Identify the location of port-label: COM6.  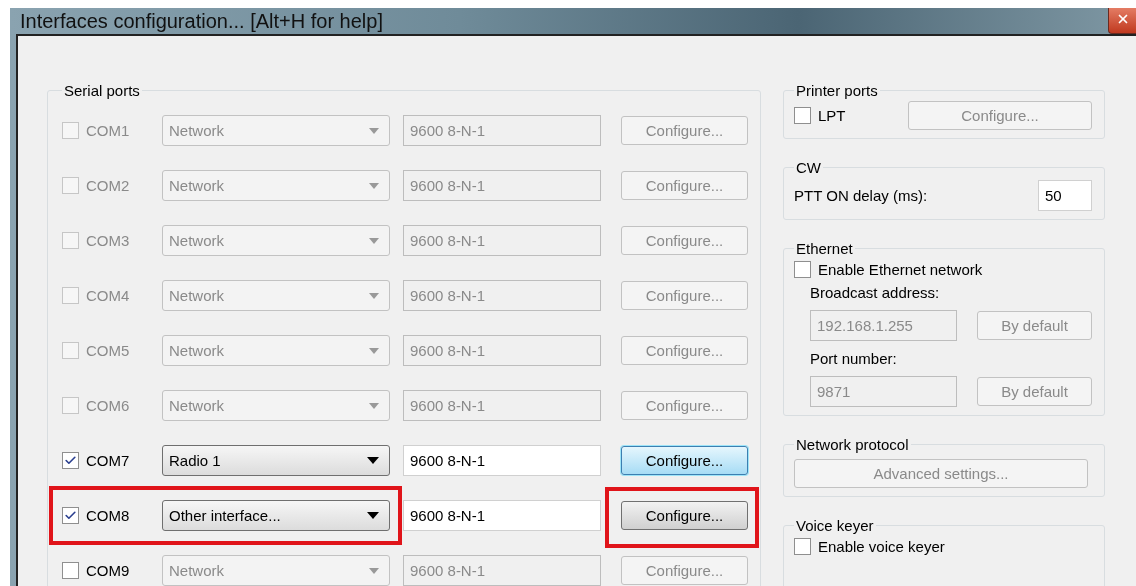
(108, 405).